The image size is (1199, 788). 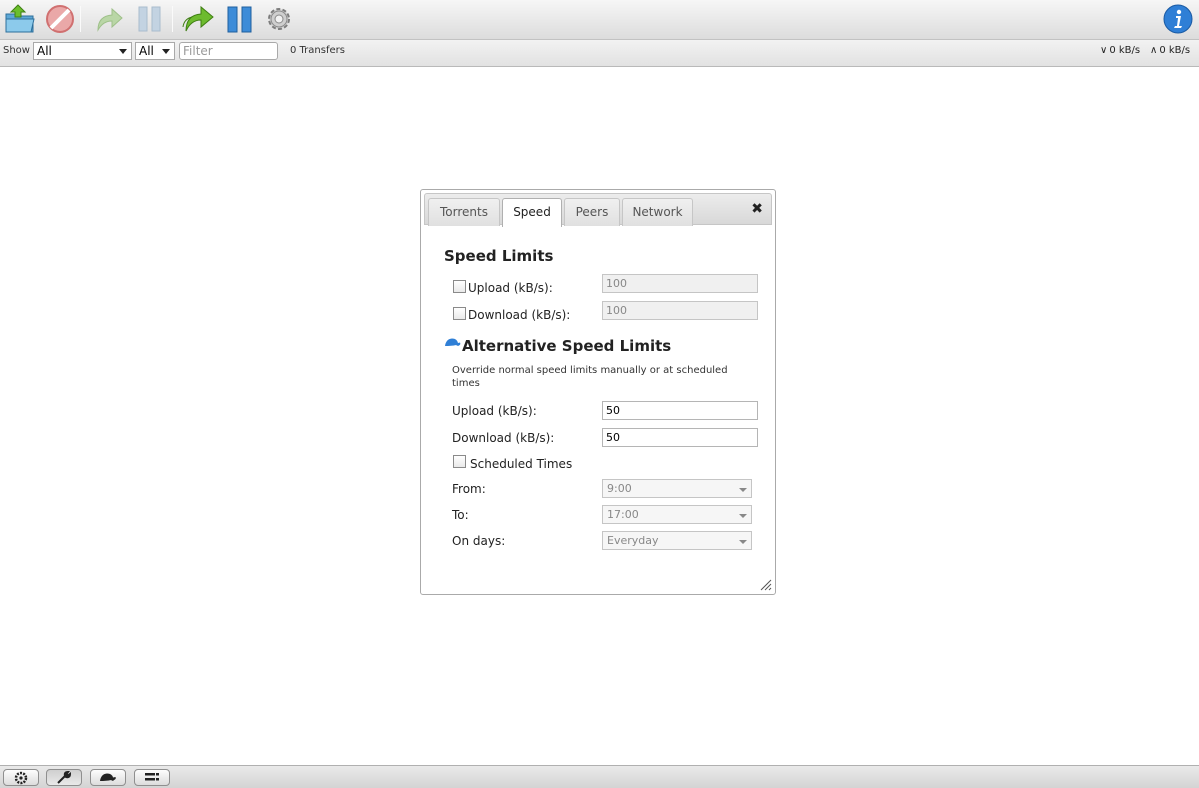 What do you see at coordinates (464, 212) in the screenshot?
I see `tab-torrents: Torrents` at bounding box center [464, 212].